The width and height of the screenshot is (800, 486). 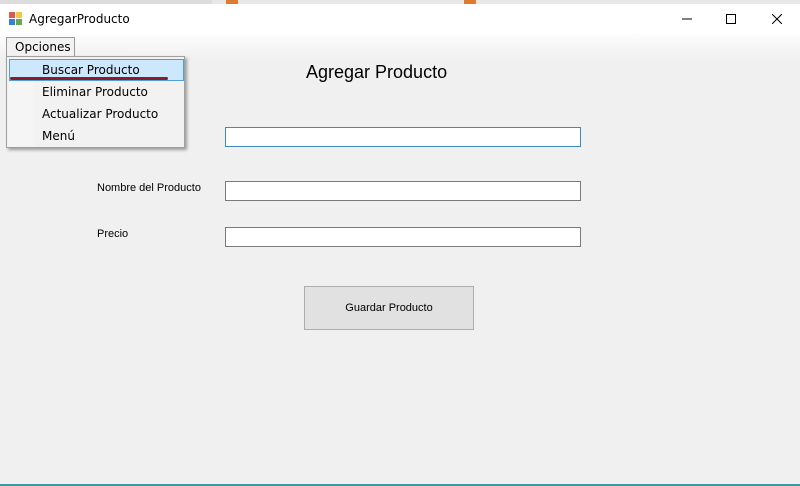 I want to click on precio-field, so click(x=403, y=237).